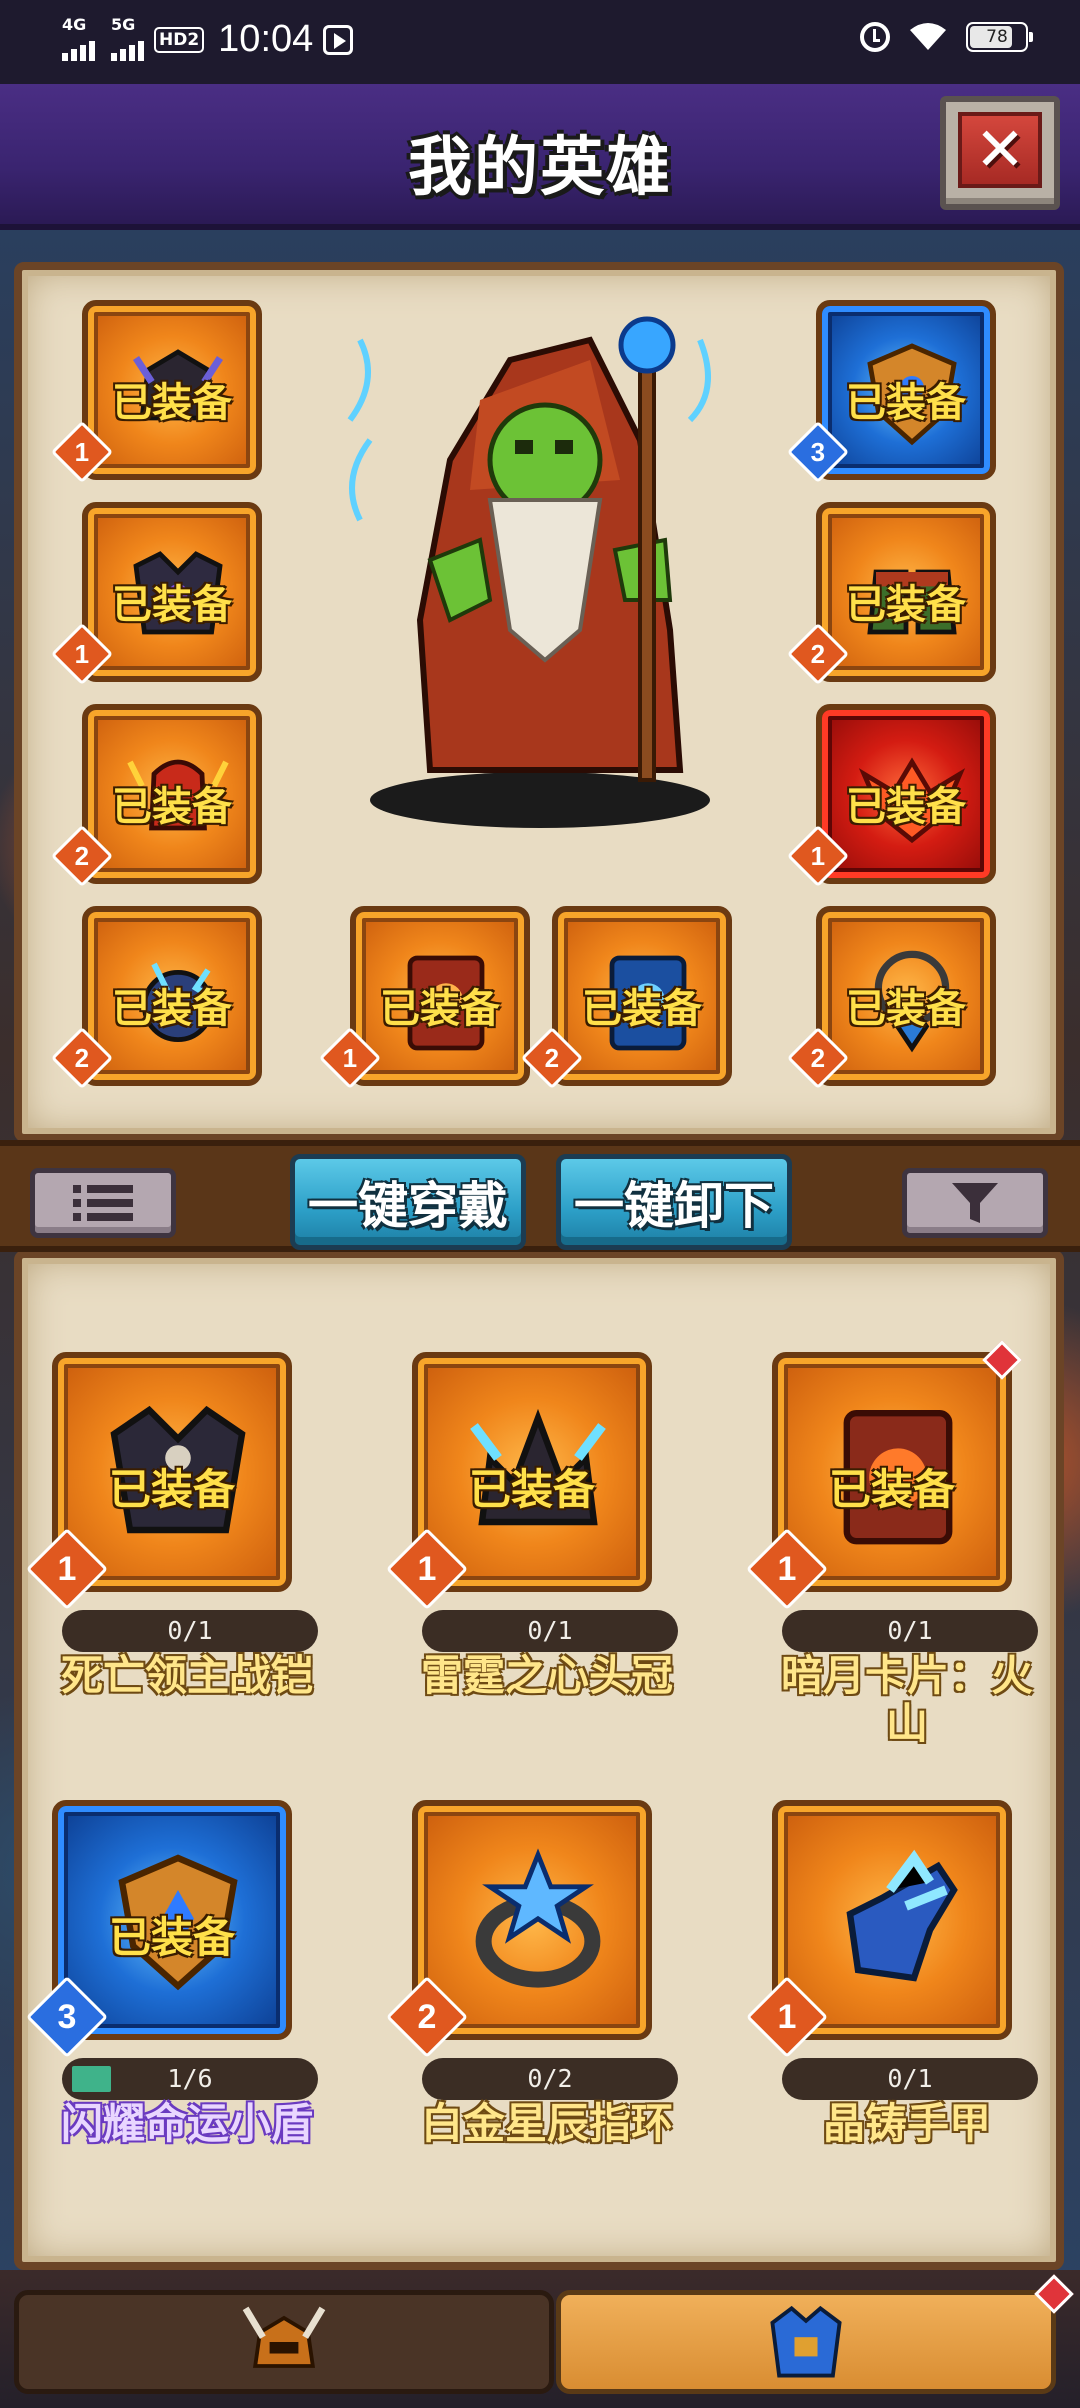 This screenshot has width=1080, height=2408. I want to click on list-view-button, so click(103, 1203).